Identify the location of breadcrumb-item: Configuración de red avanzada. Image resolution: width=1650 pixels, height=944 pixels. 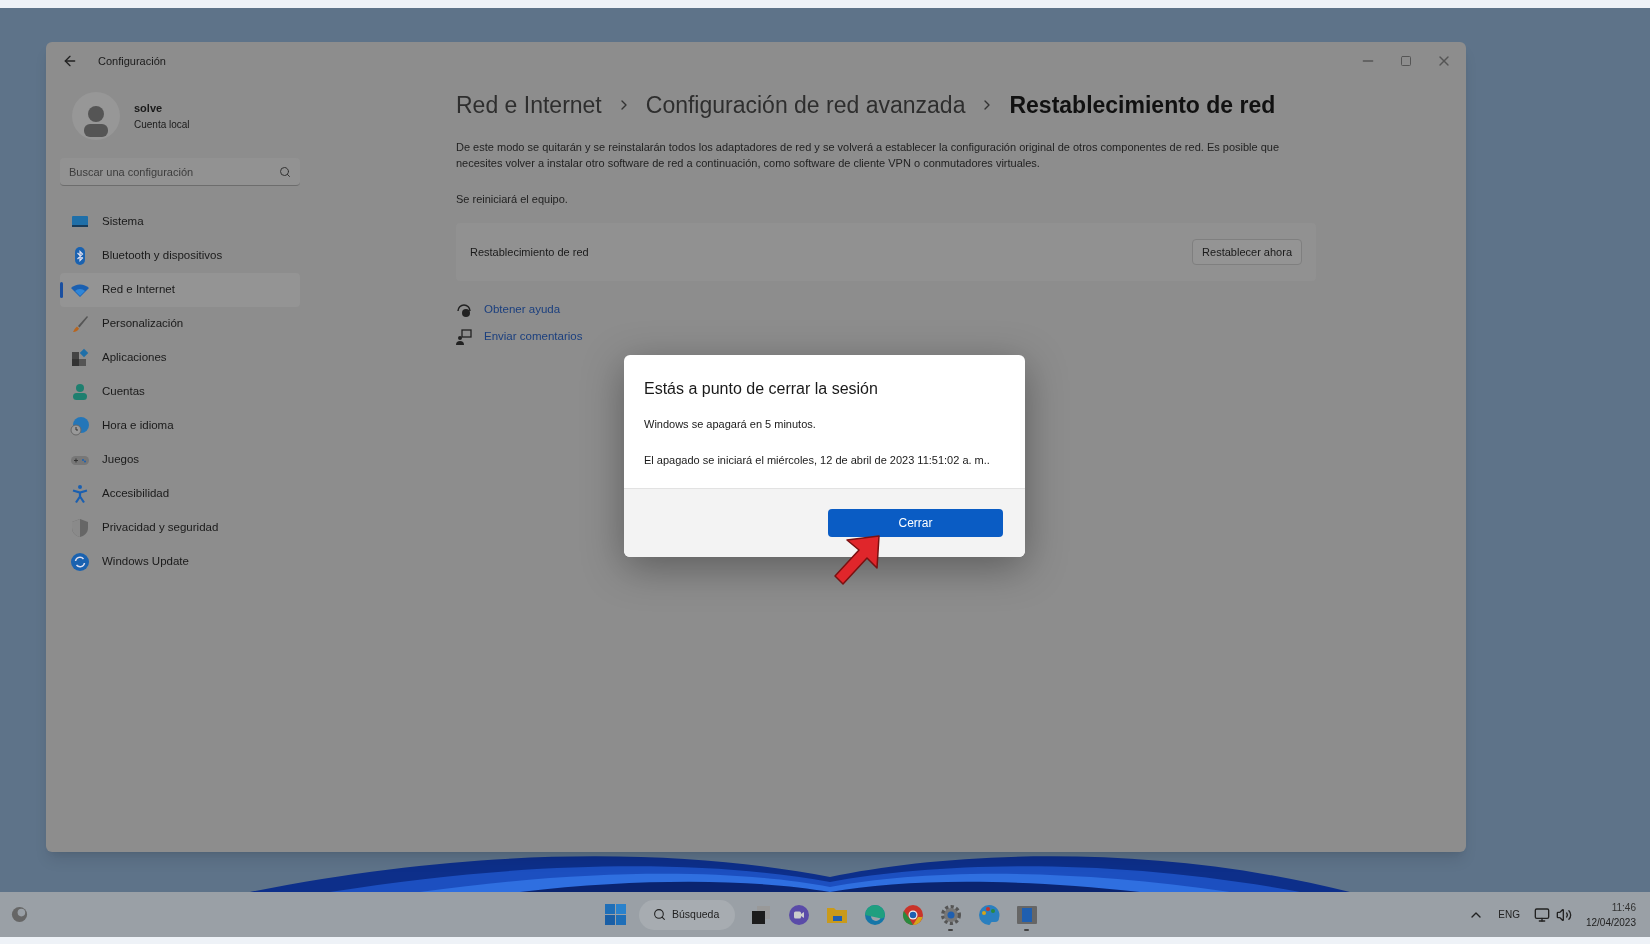
(805, 105).